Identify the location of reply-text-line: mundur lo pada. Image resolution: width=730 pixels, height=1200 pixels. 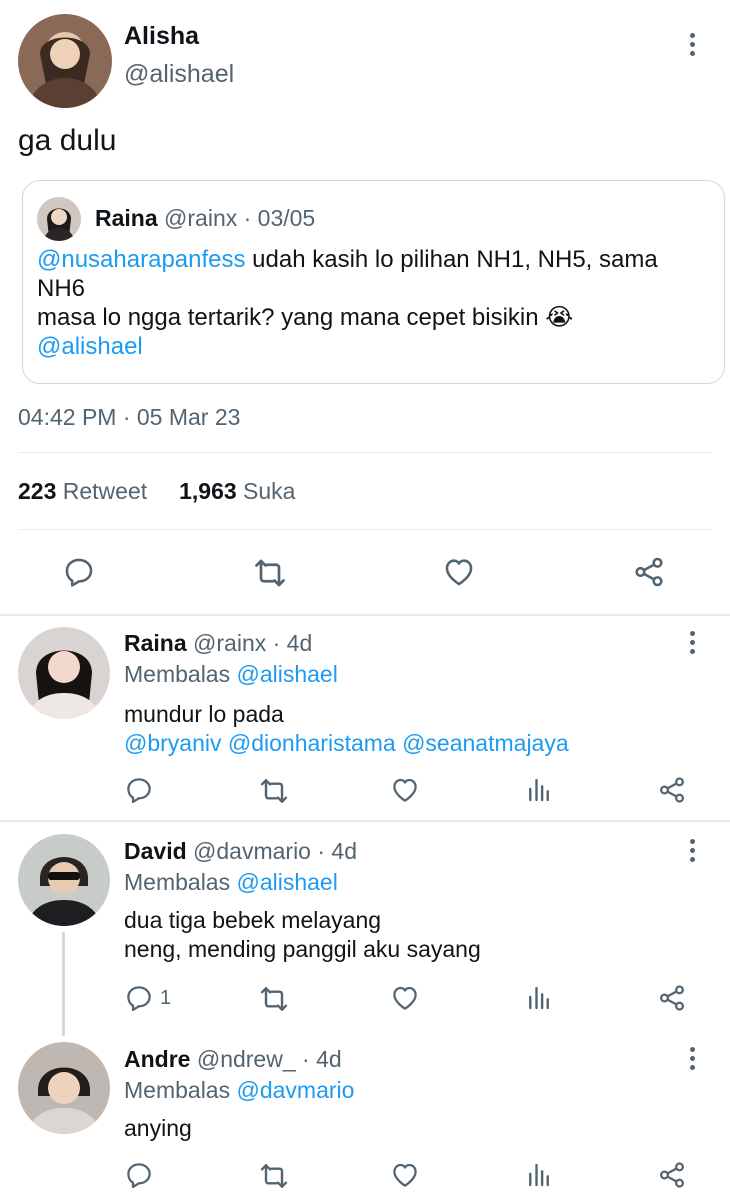
(204, 714).